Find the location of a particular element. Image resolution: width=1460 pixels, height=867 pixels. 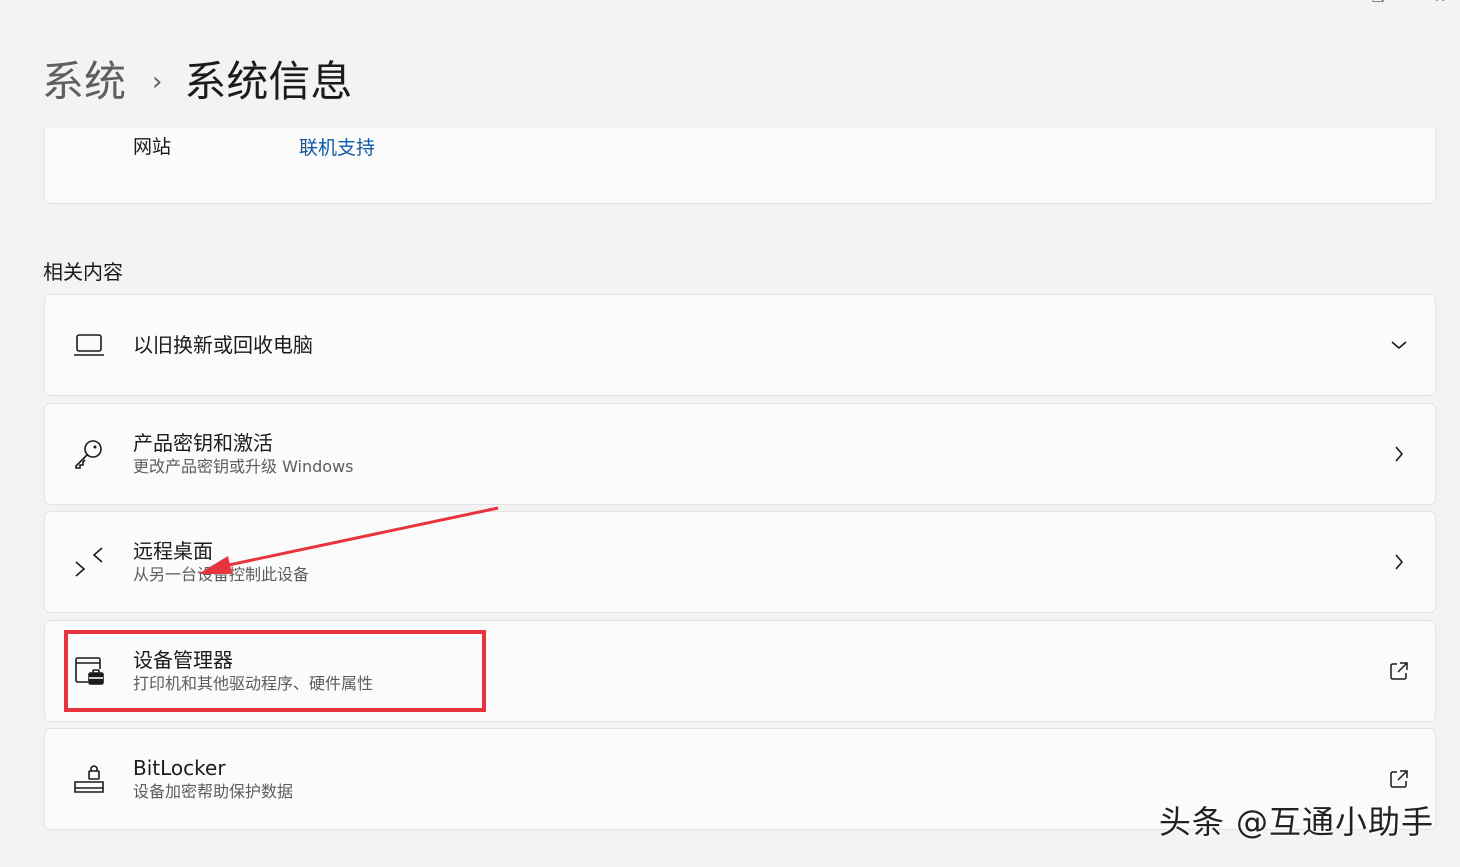

key-icon is located at coordinates (89, 454).